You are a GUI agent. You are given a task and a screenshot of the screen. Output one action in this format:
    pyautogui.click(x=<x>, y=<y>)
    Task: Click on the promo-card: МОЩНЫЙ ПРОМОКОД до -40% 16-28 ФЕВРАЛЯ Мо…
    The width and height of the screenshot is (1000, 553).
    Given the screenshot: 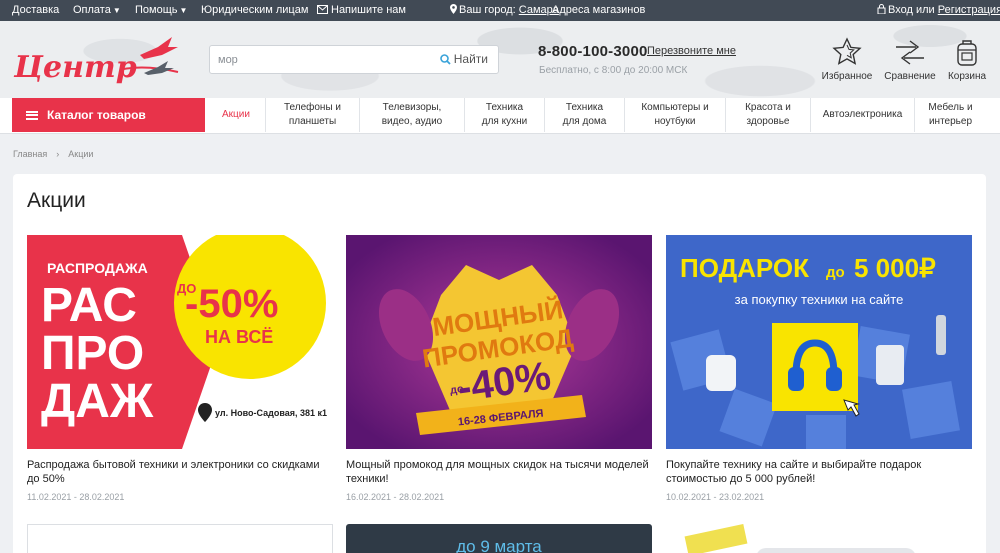 What is the action you would take?
    pyautogui.click(x=499, y=368)
    